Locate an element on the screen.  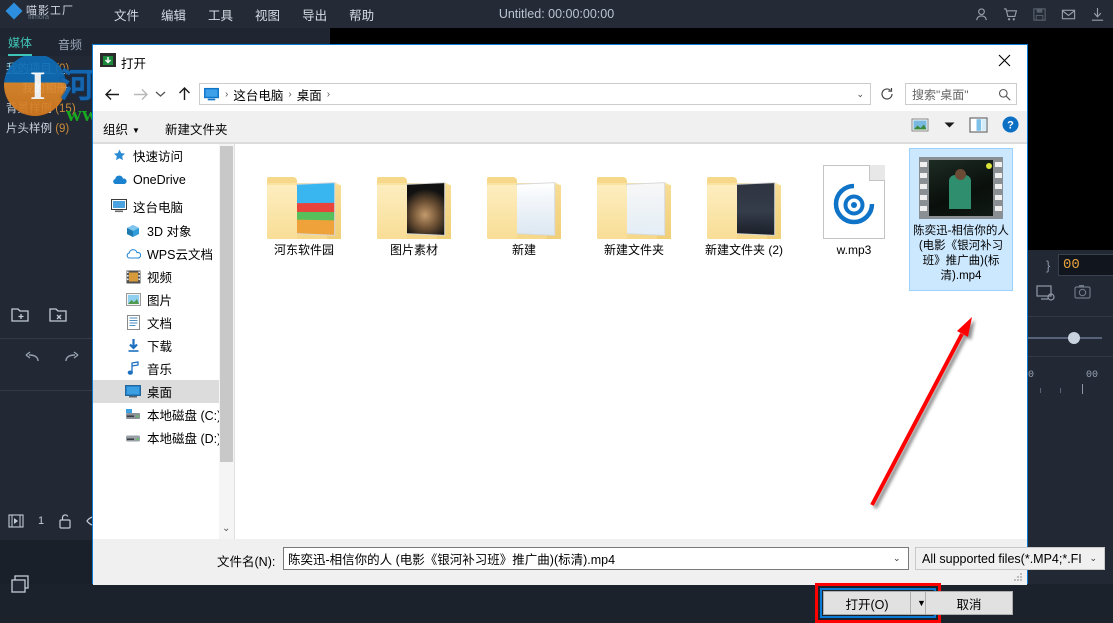
delete-folder-icon is located at coordinates (59, 315).